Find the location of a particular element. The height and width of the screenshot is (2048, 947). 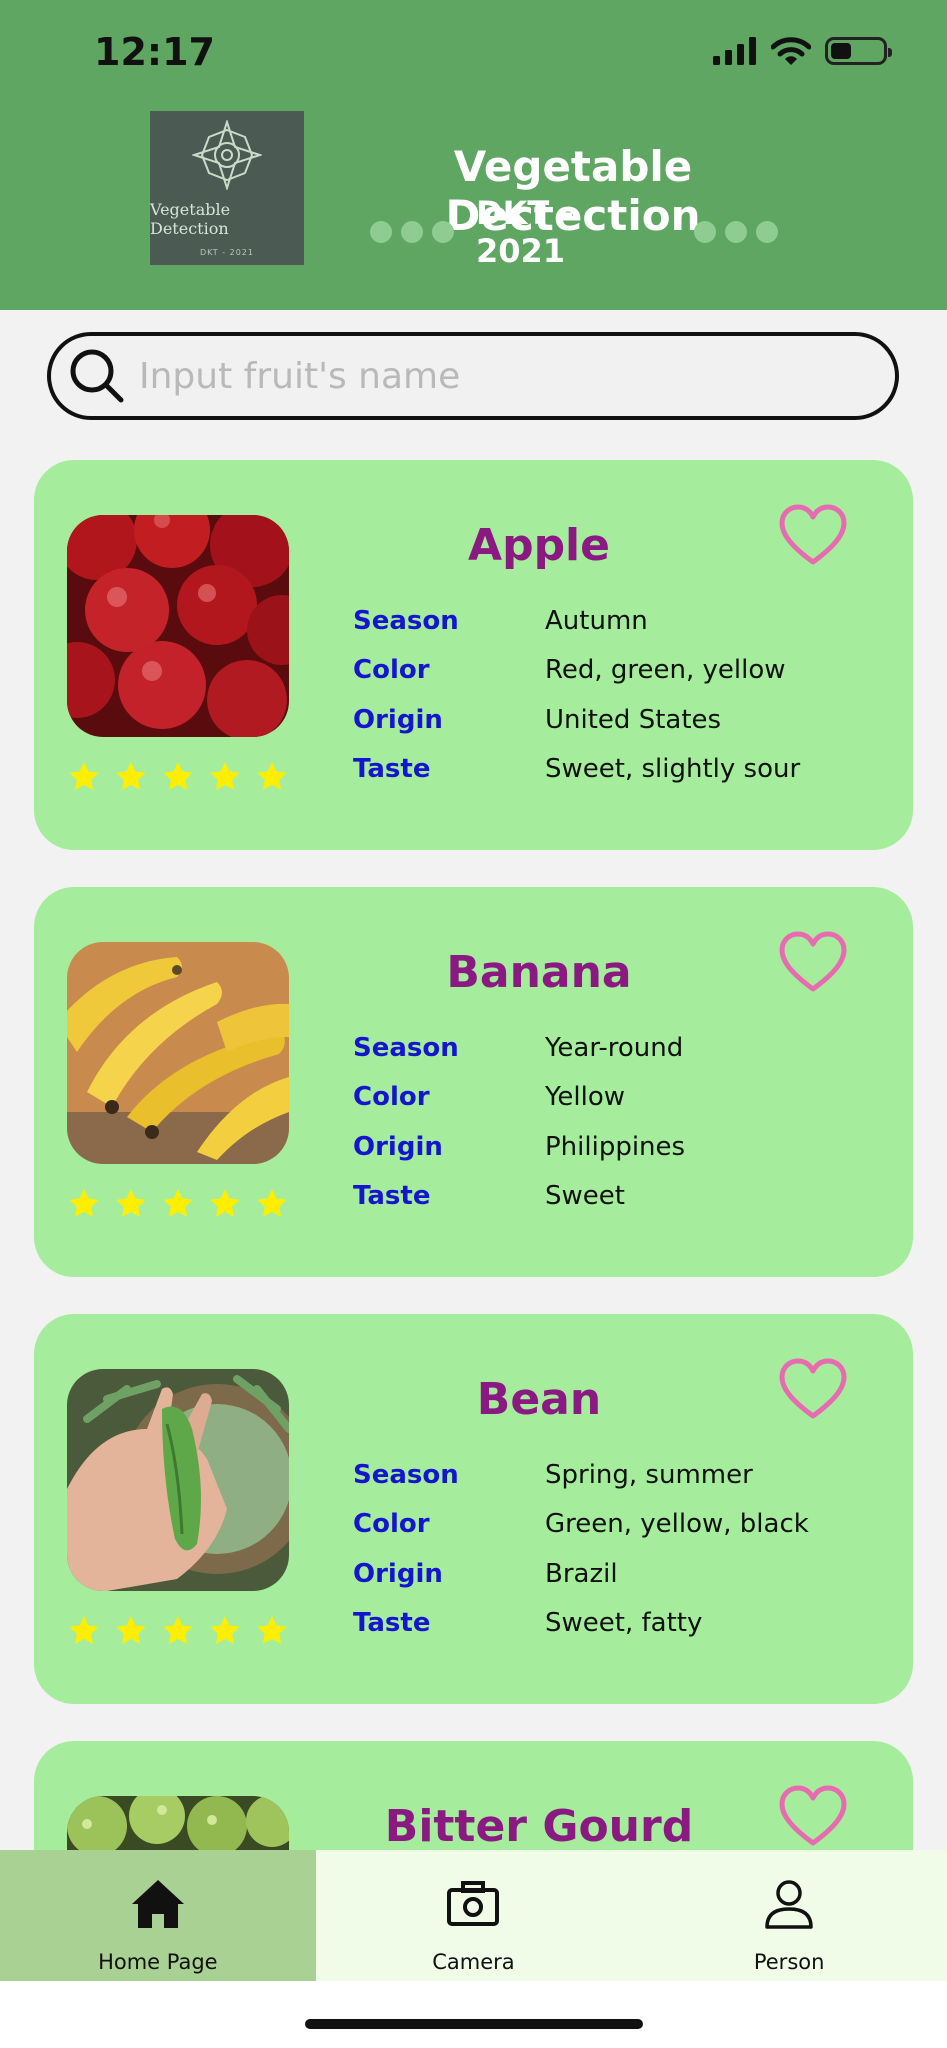

search-bar is located at coordinates (473, 376).